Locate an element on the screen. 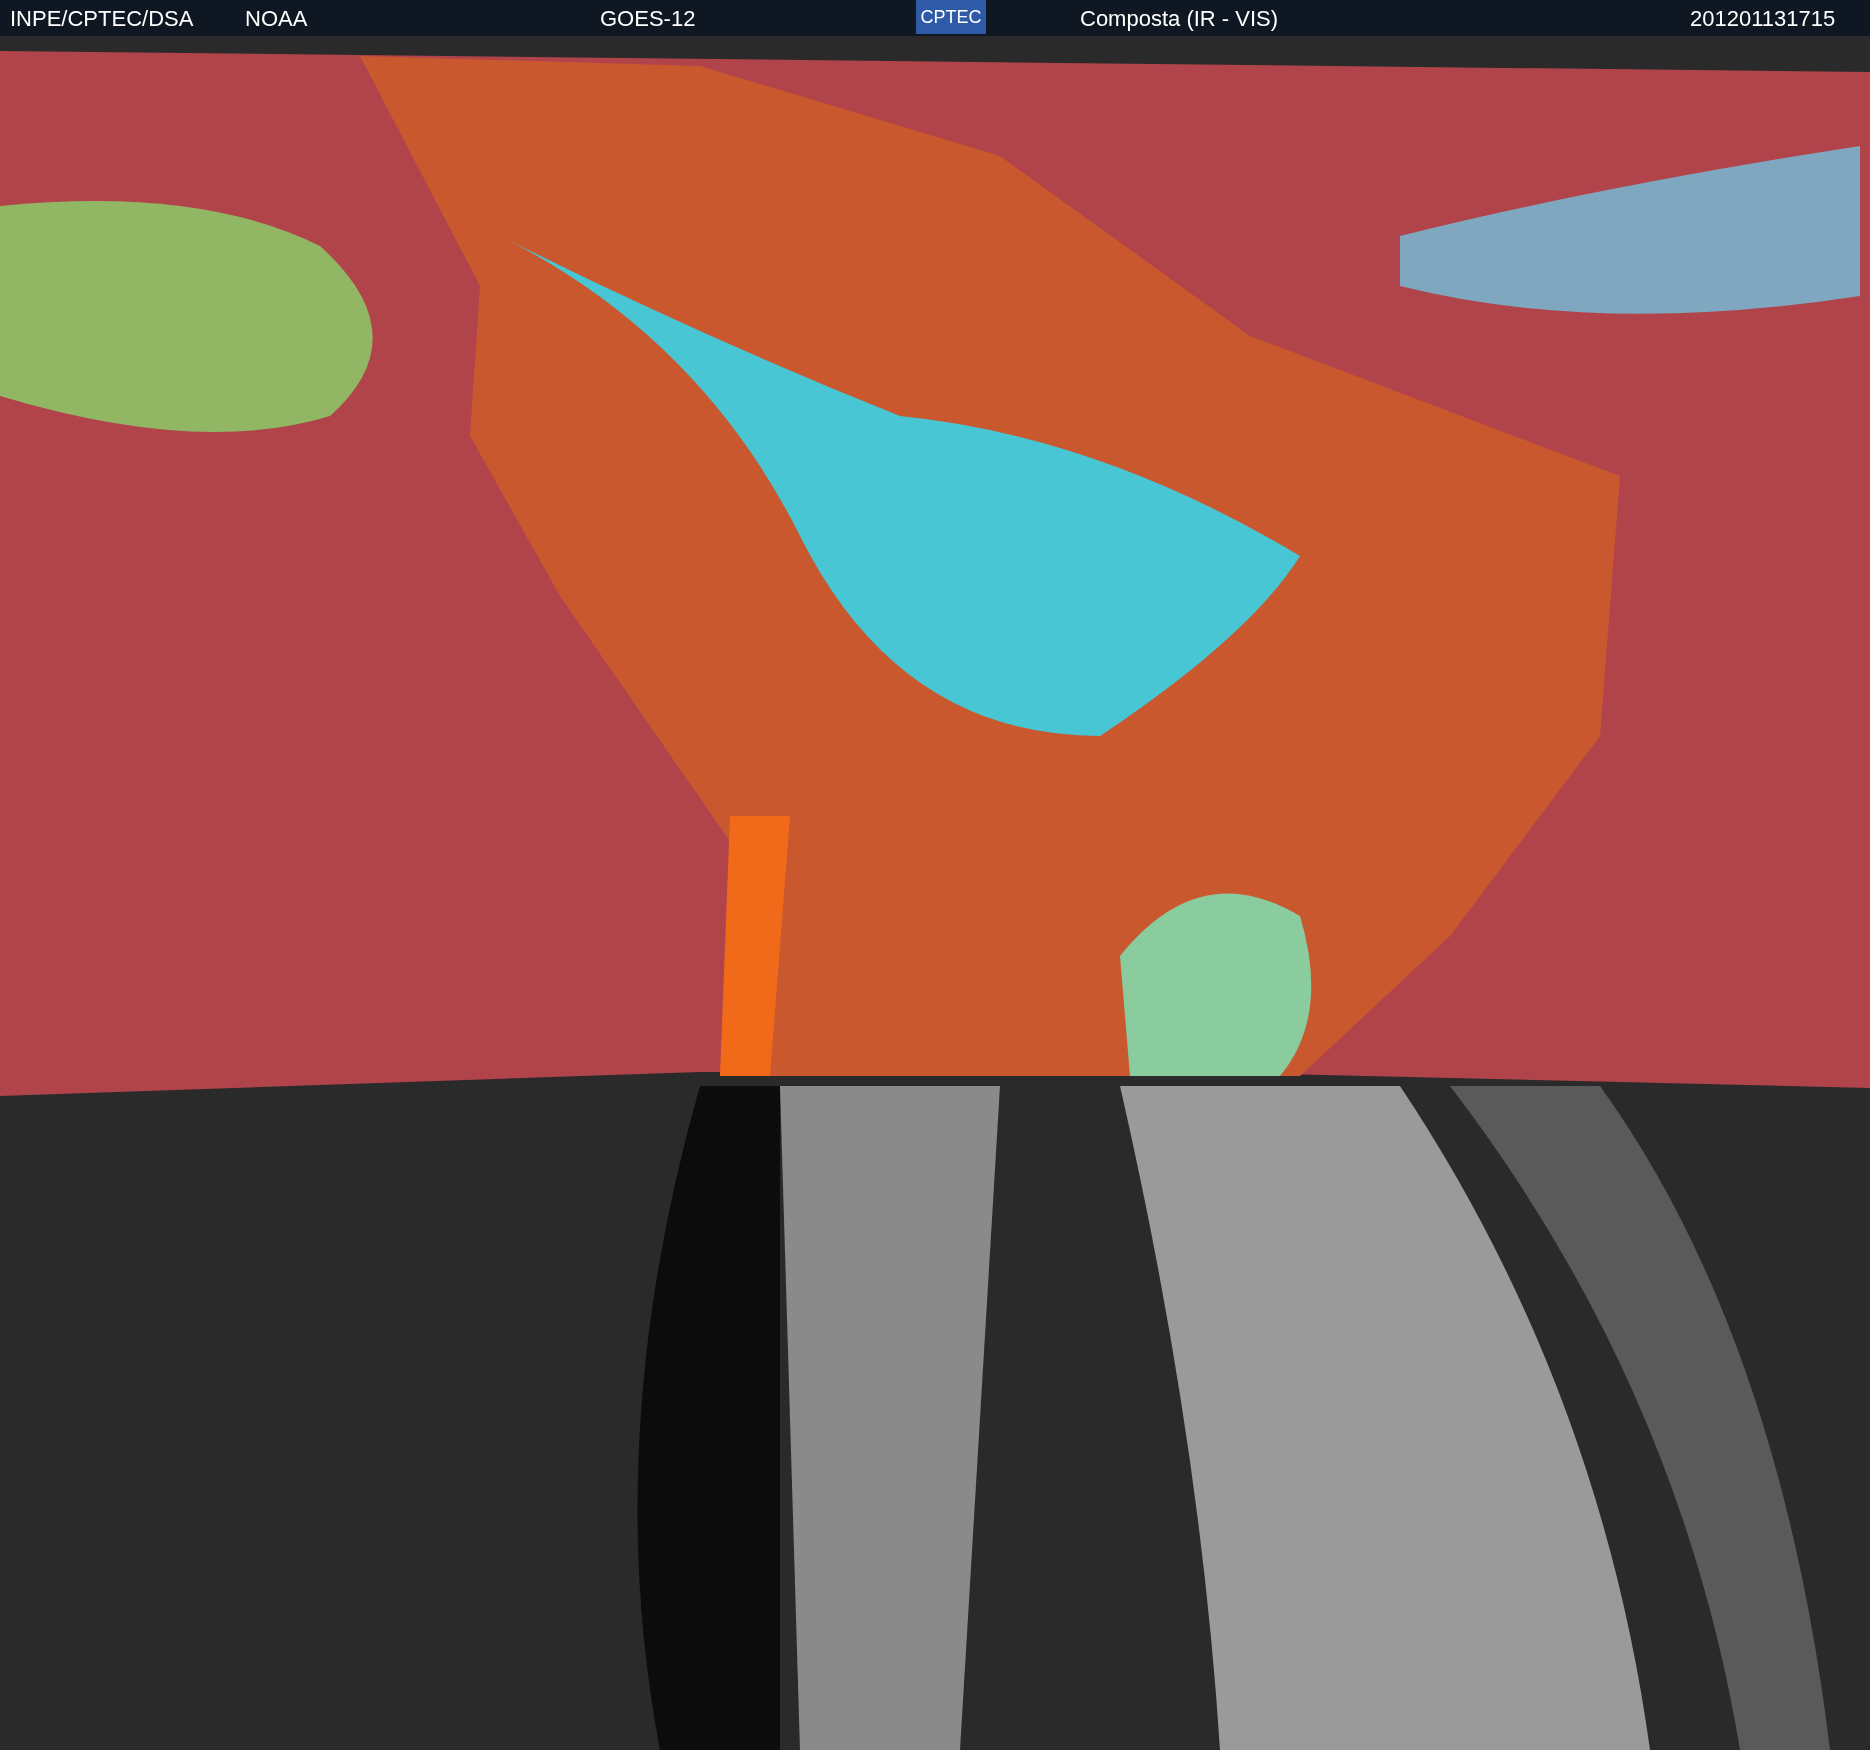  product-label: Composta (IR - VIS) is located at coordinates (1179, 18).